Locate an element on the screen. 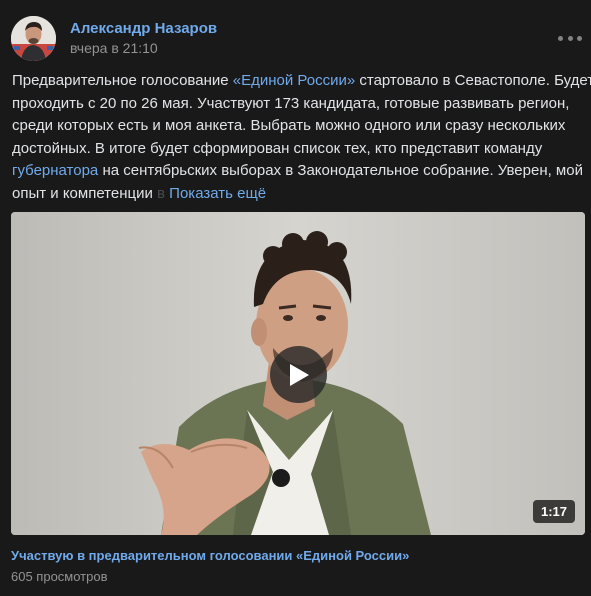 The image size is (591, 596). text-segment: опыт и компетенции is located at coordinates (85, 193).